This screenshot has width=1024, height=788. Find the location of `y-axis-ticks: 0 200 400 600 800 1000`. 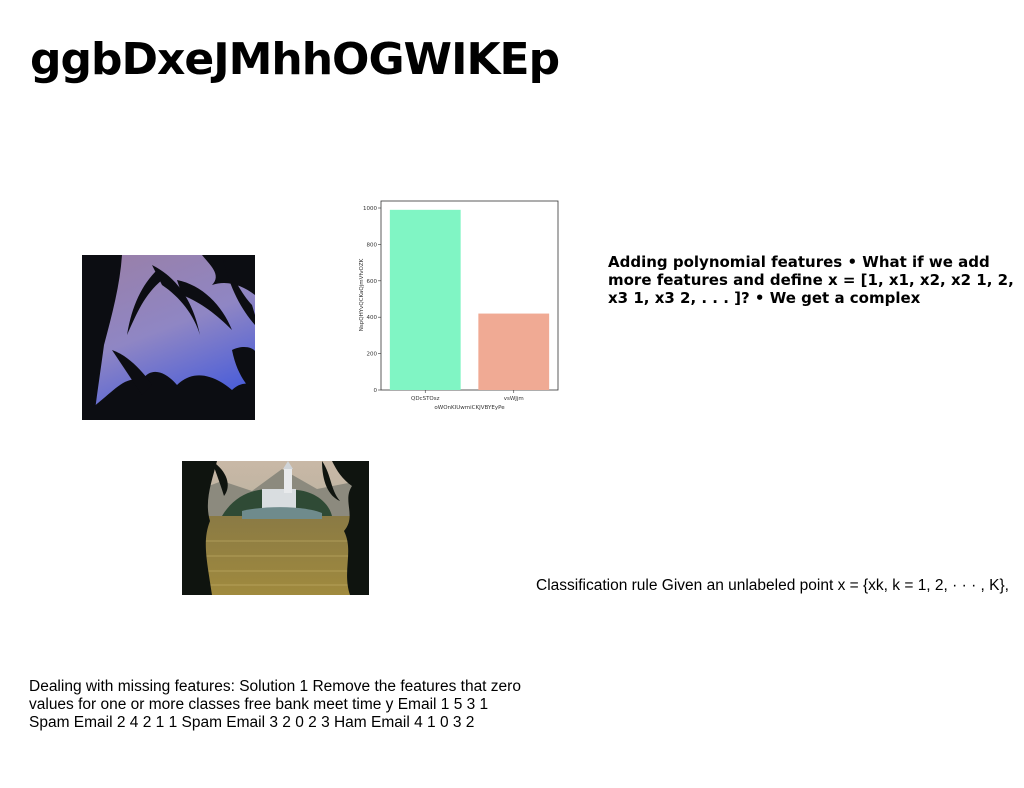

y-axis-ticks: 0 200 400 600 800 1000 is located at coordinates (372, 300).